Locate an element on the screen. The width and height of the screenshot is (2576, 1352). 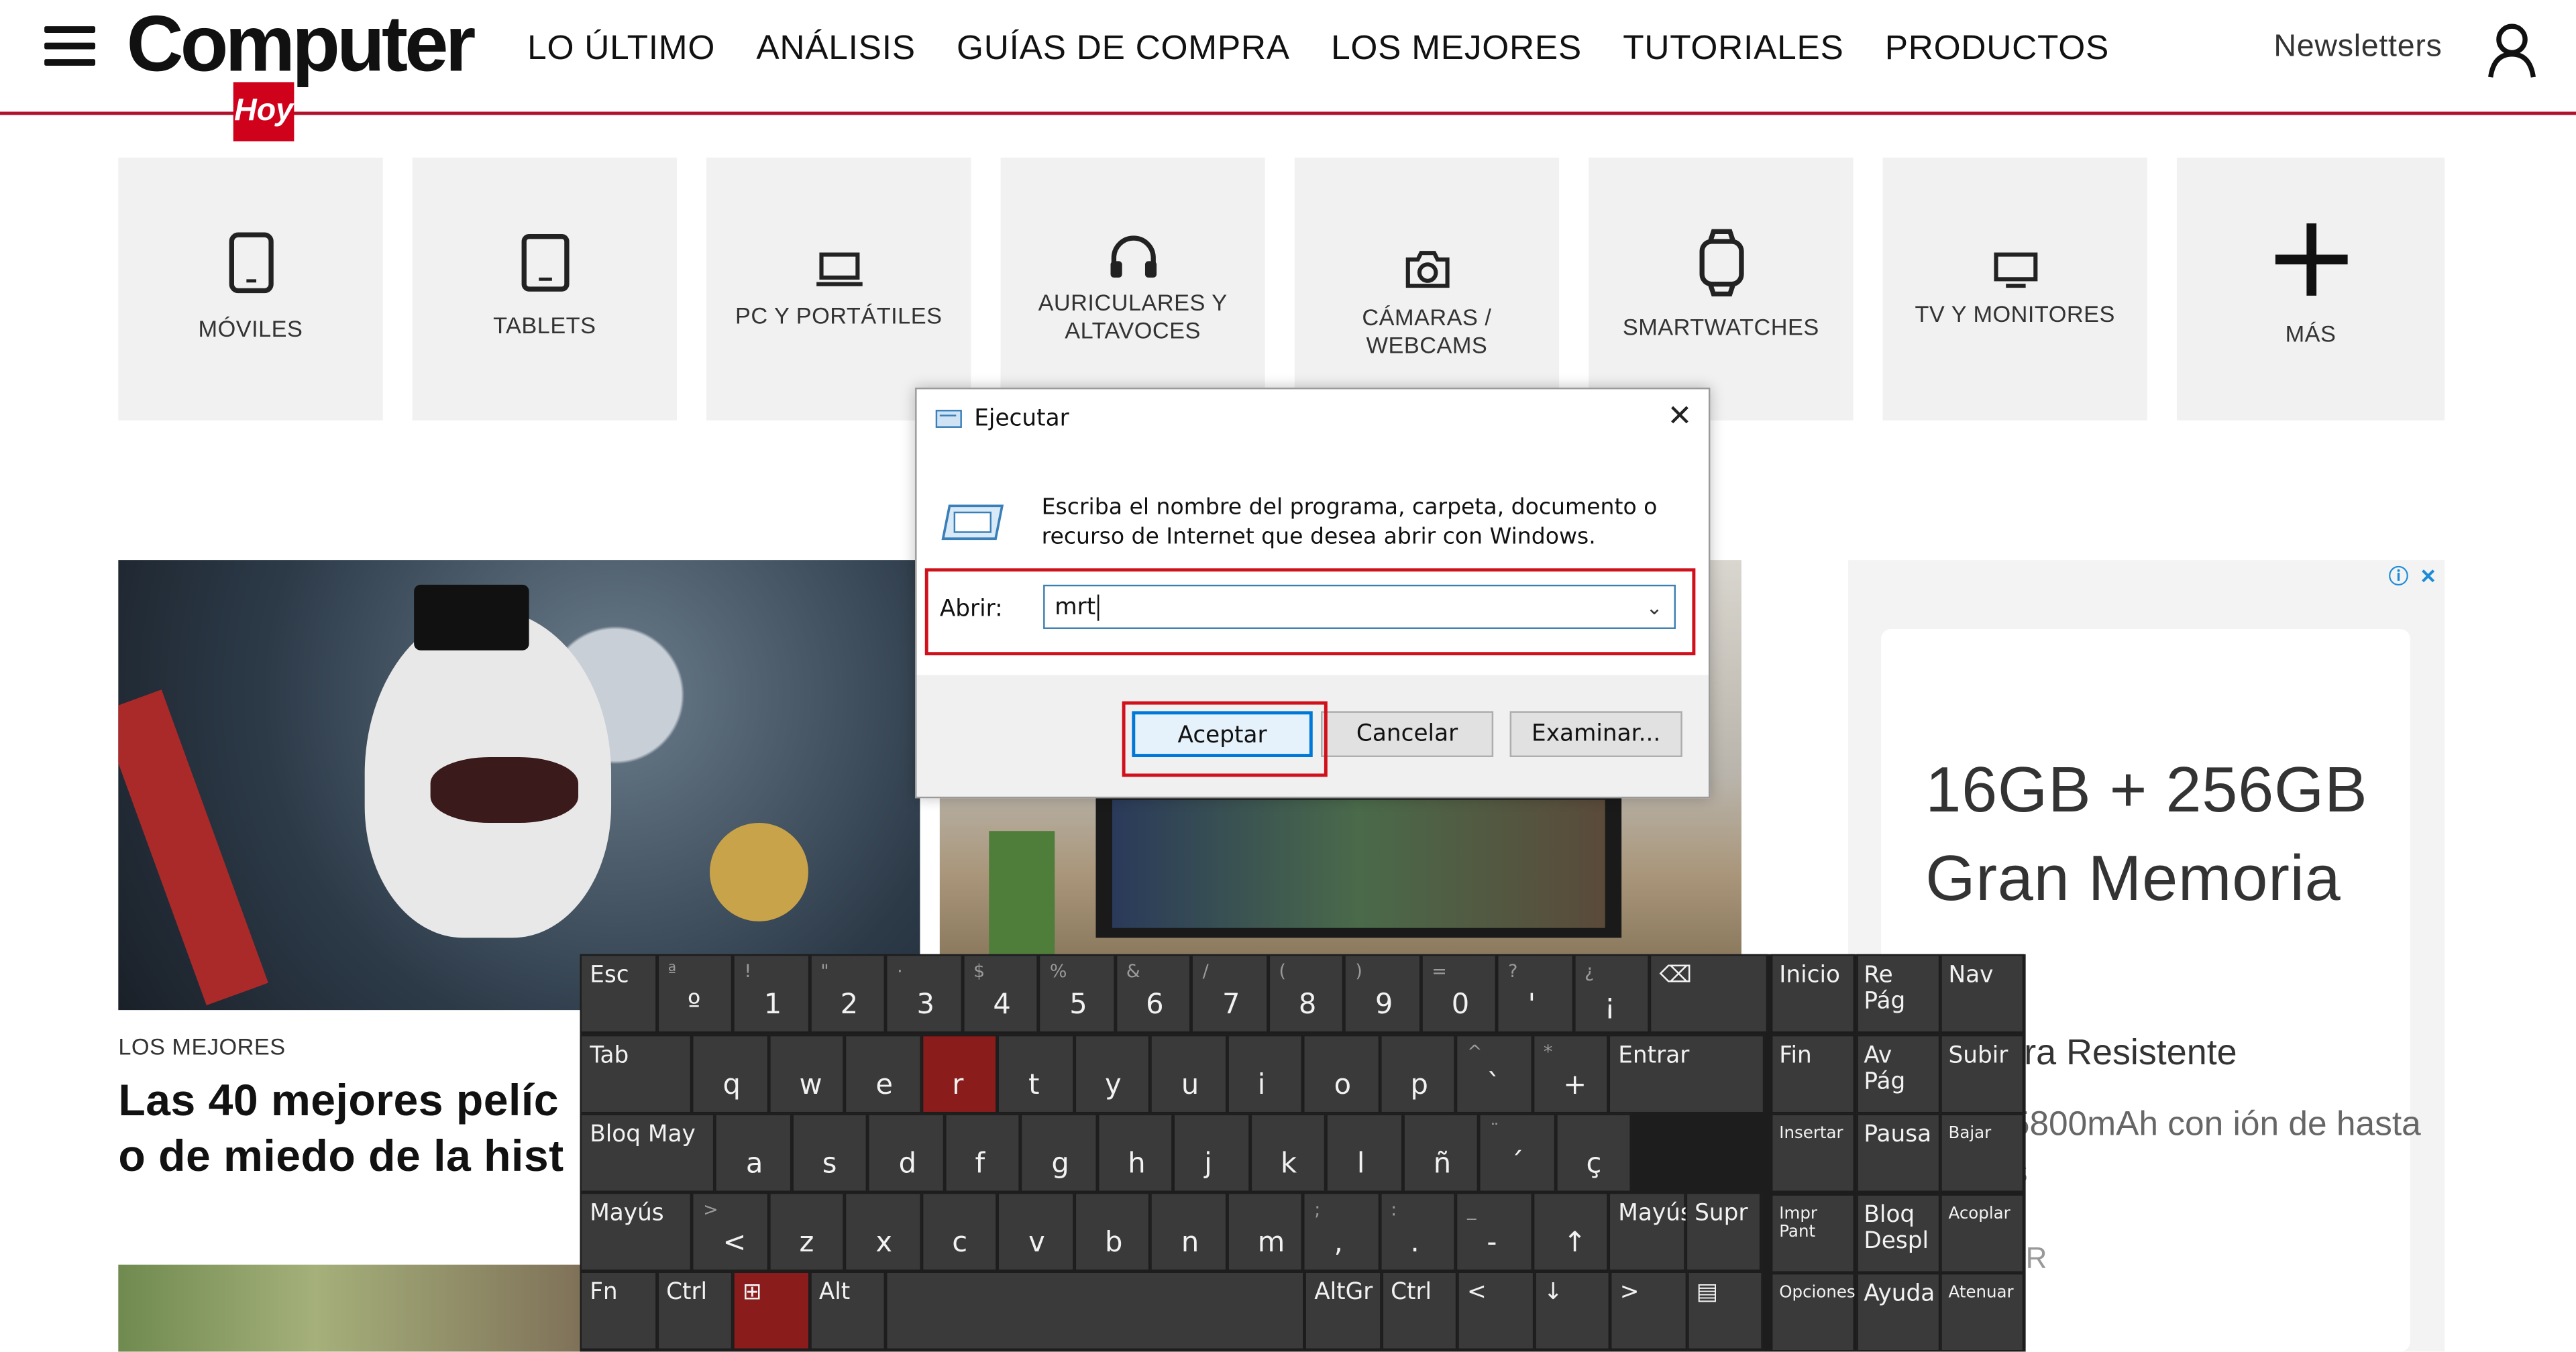
key-g: g is located at coordinates (1058, 1152).